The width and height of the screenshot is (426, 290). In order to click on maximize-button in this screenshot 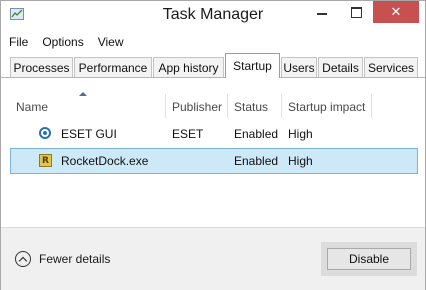, I will do `click(356, 12)`.